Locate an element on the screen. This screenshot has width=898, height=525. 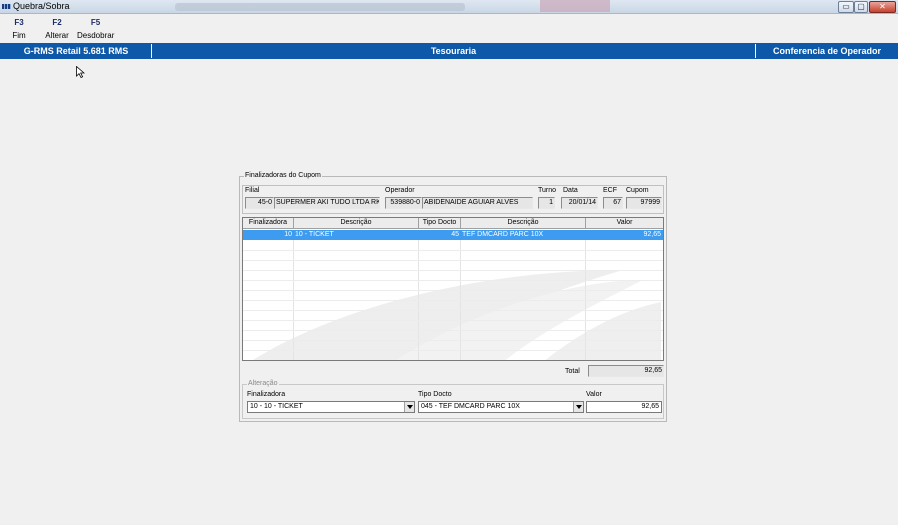
shortcut-key: F2 is located at coordinates (57, 22).